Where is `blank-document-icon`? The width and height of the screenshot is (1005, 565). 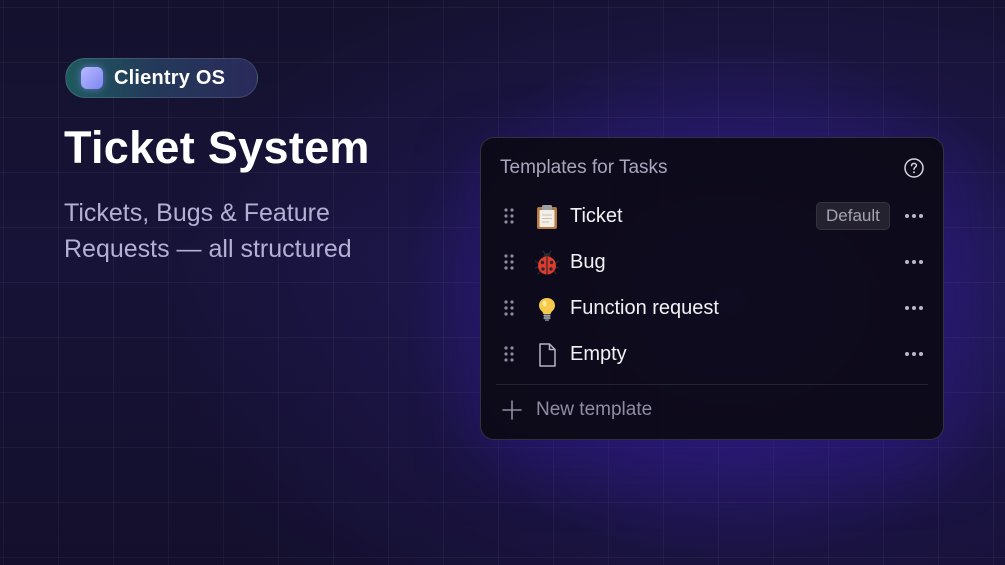
blank-document-icon is located at coordinates (547, 355).